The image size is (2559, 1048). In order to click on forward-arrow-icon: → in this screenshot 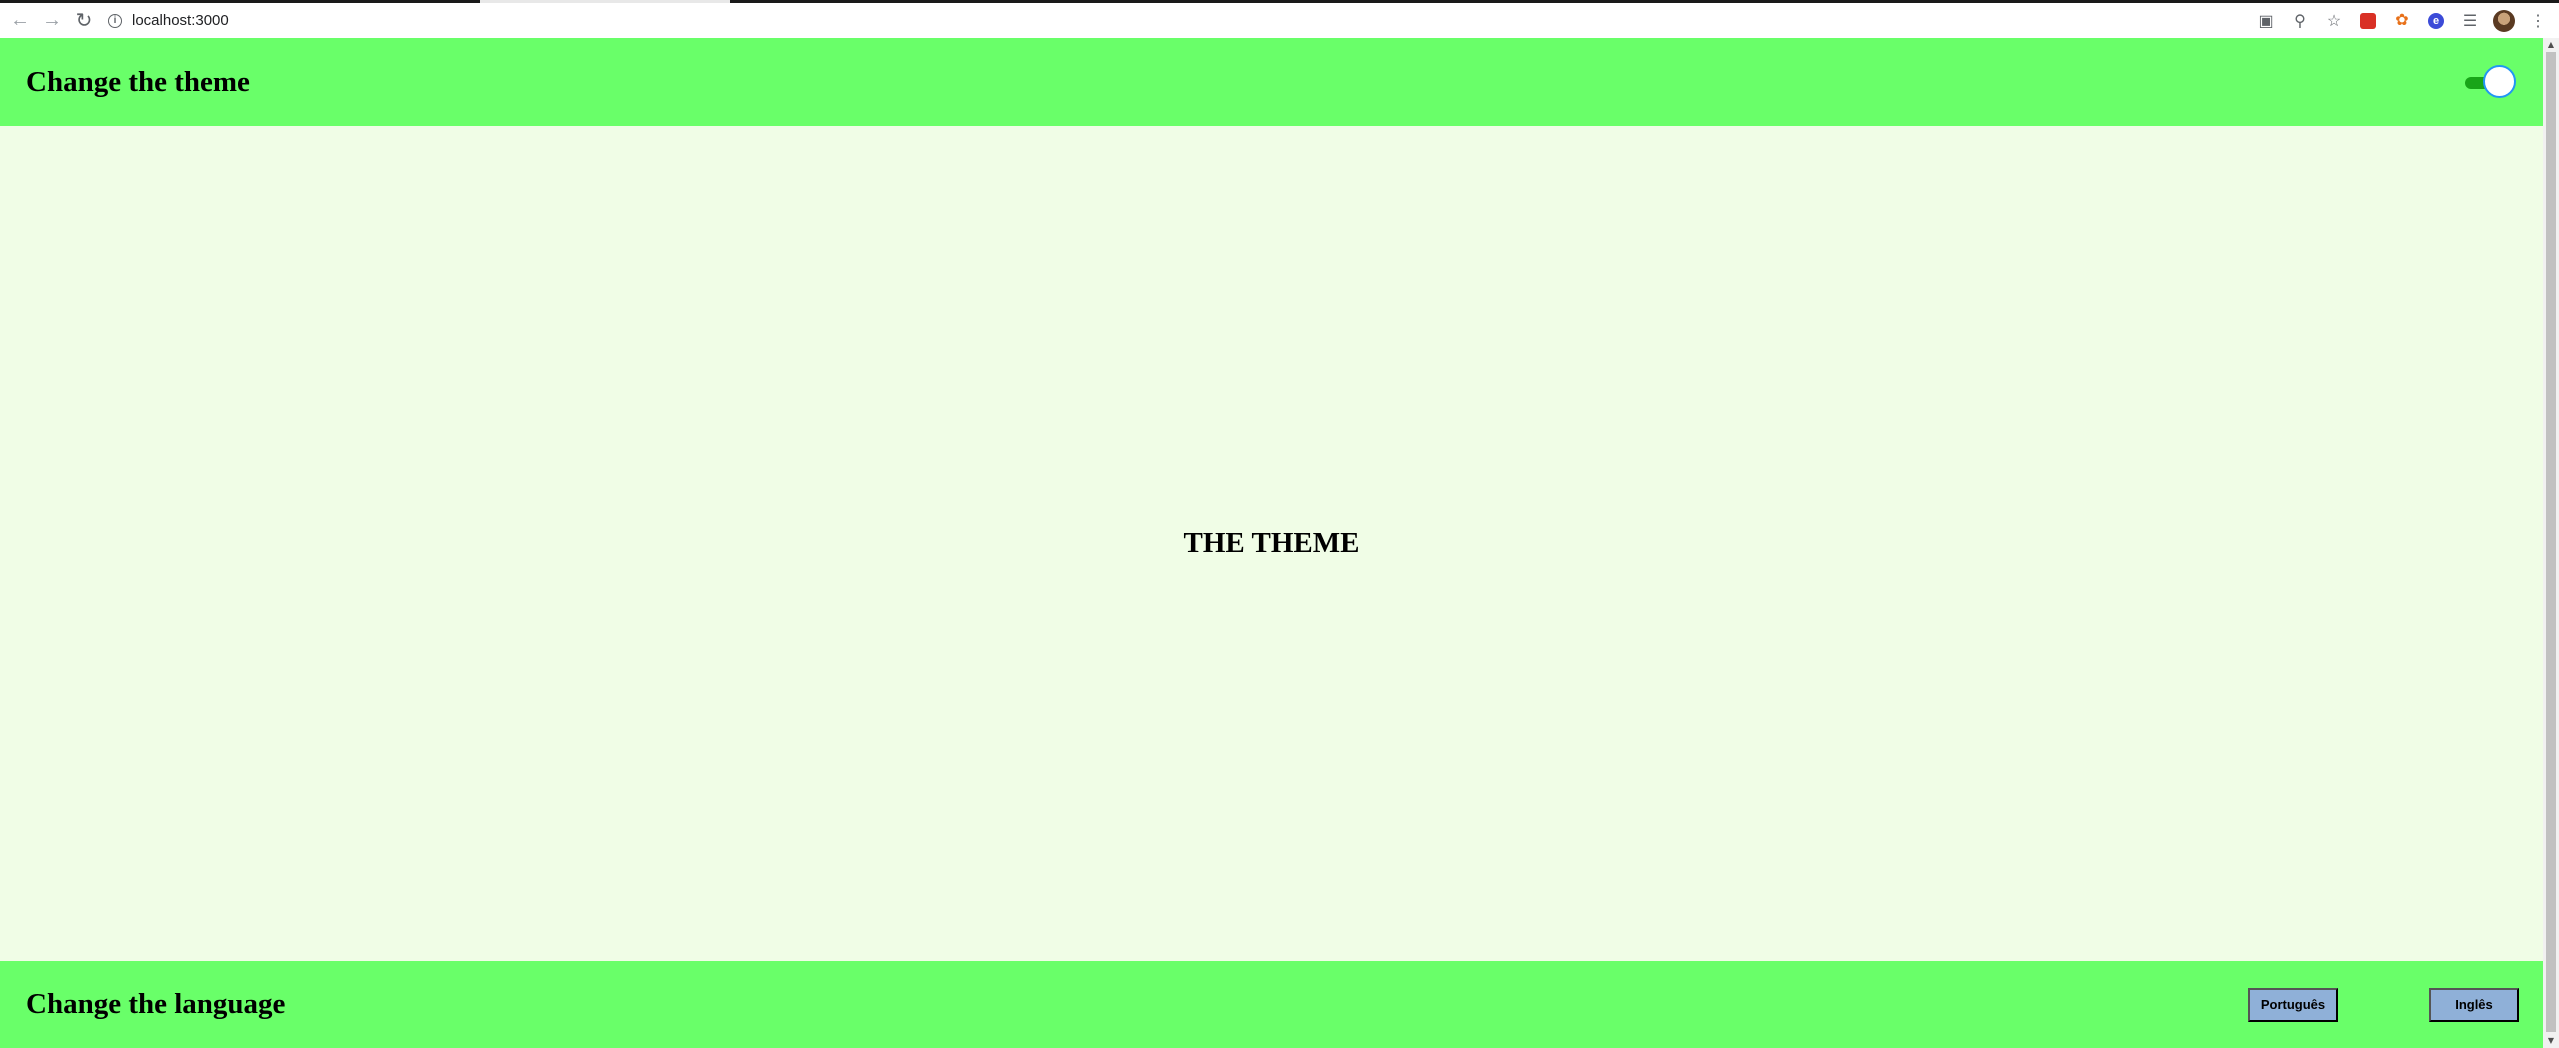, I will do `click(52, 21)`.